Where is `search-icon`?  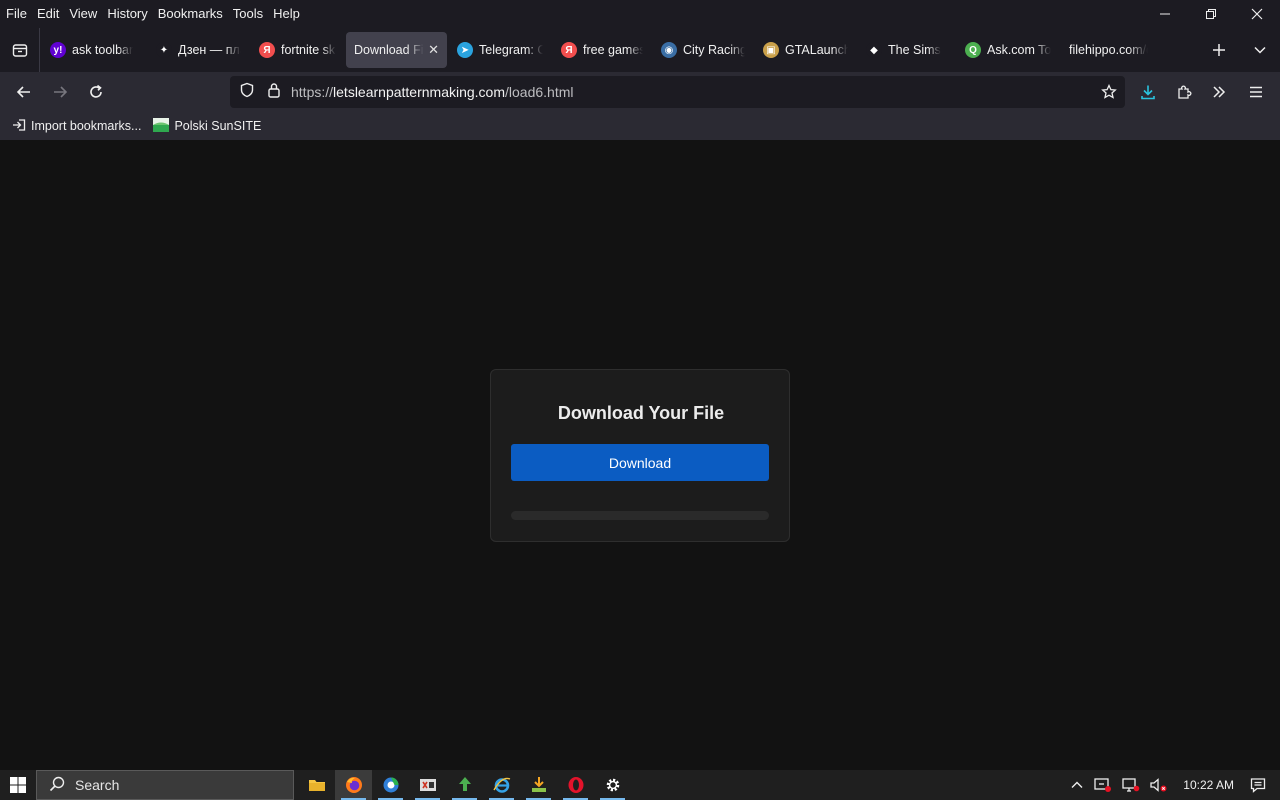 search-icon is located at coordinates (57, 785).